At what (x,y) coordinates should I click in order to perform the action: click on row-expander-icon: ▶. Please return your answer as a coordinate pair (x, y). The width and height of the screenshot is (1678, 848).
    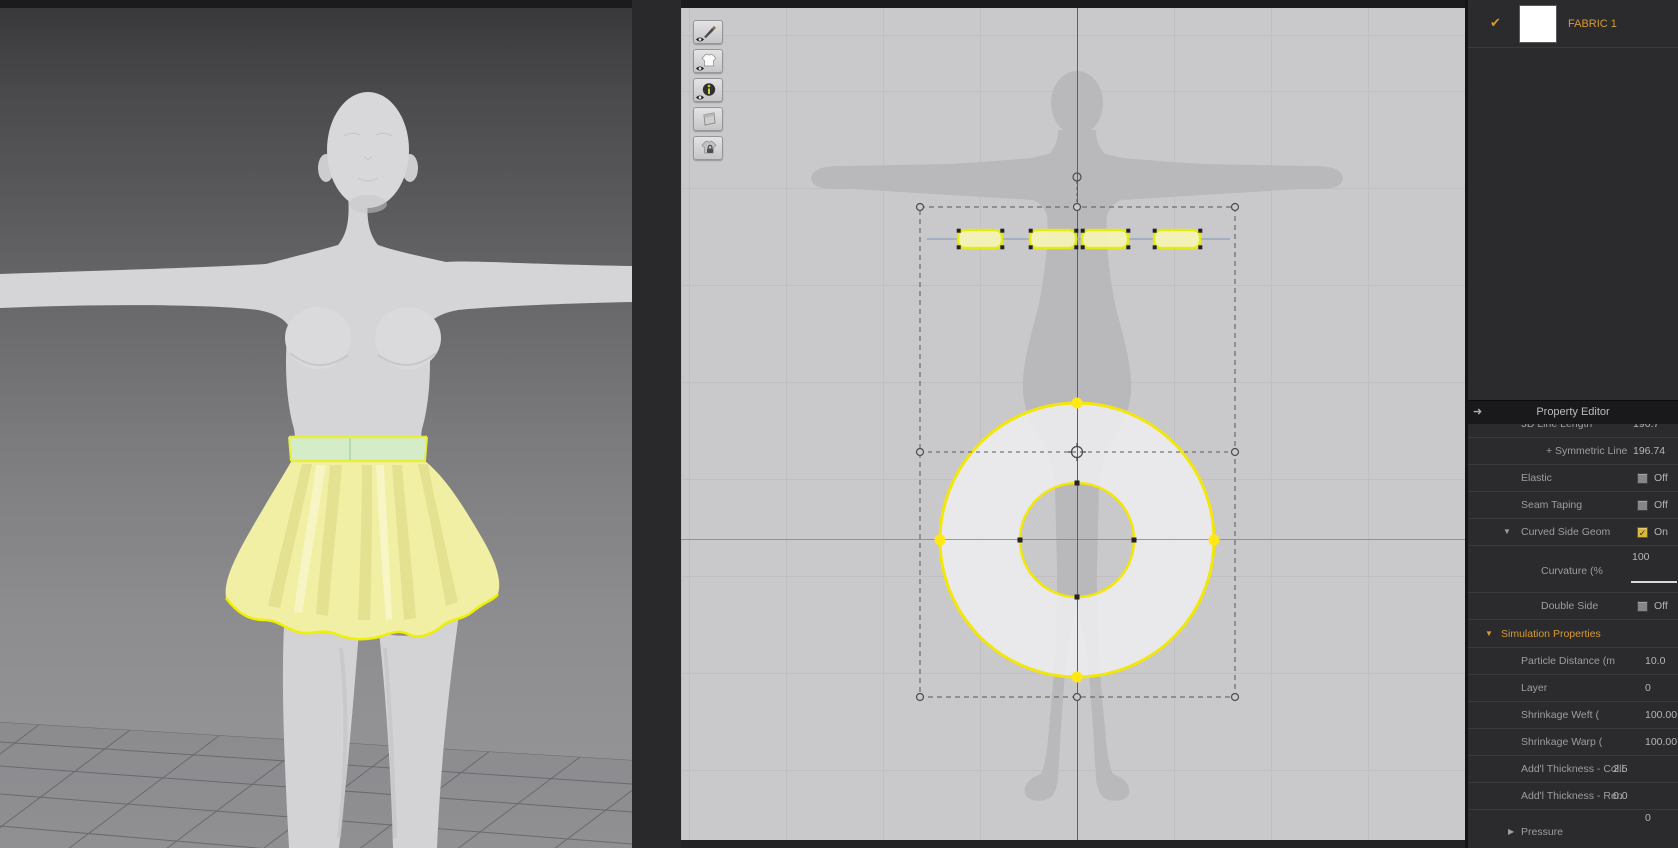
    Looking at the image, I should click on (1511, 831).